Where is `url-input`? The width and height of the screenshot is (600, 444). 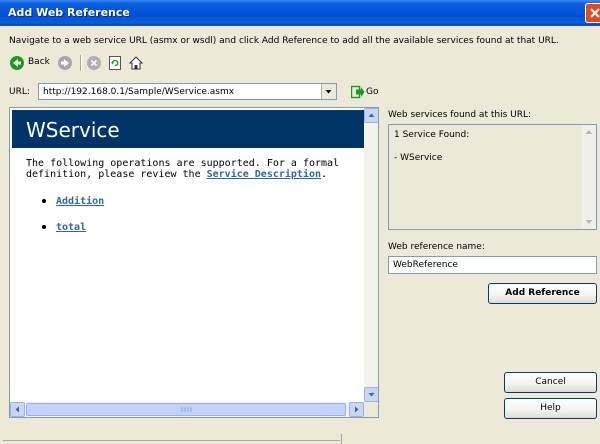
url-input is located at coordinates (182, 91).